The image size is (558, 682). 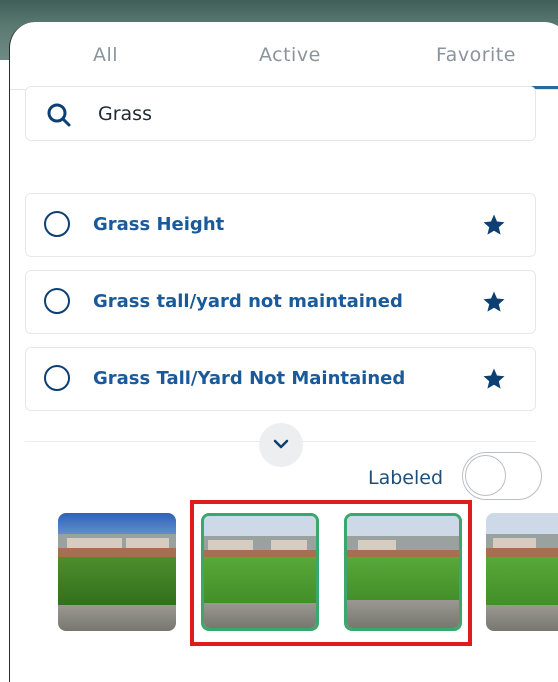 What do you see at coordinates (298, 114) in the screenshot?
I see `search-input` at bounding box center [298, 114].